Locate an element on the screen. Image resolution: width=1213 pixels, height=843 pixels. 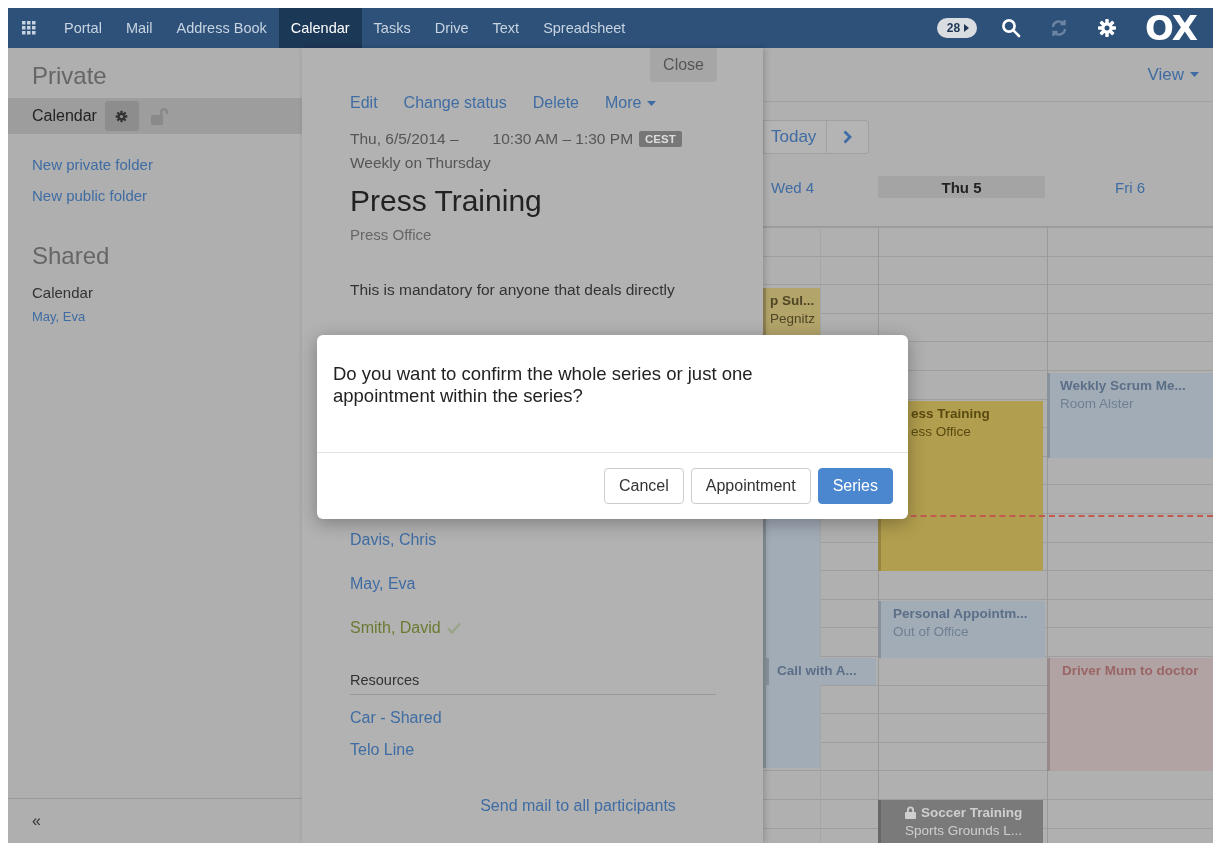
resources-heading: Resources is located at coordinates (533, 683).